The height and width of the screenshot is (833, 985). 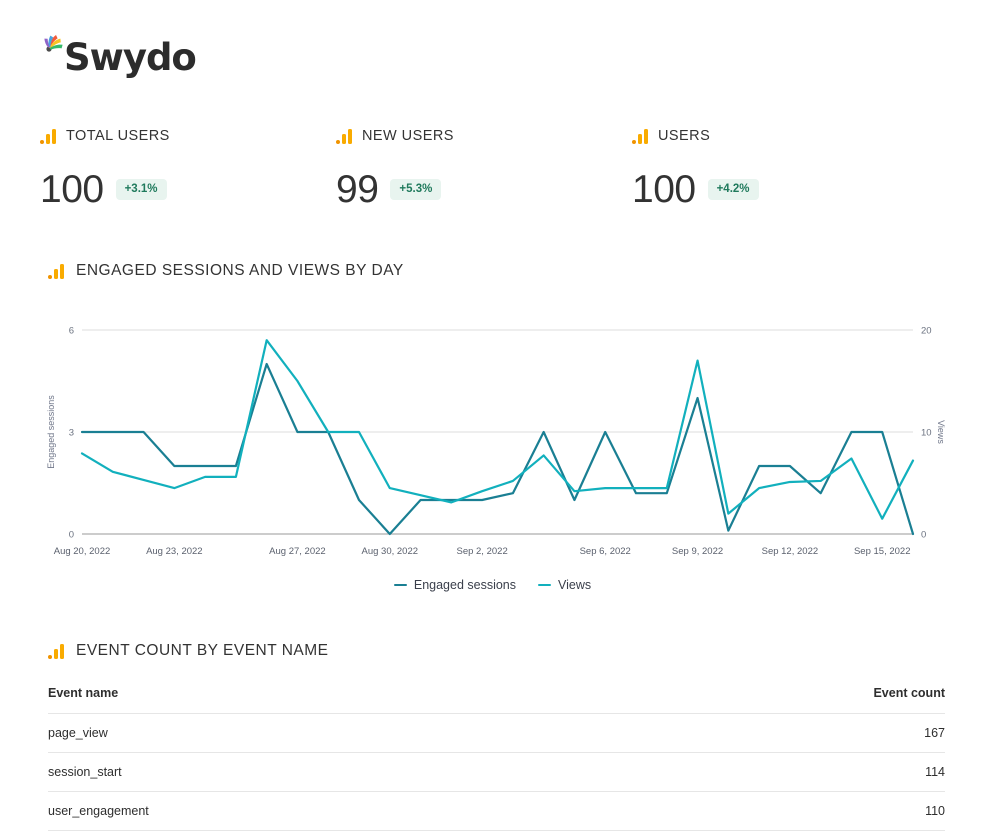 I want to click on kpi-body: 99 +5.3%, so click(x=484, y=189).